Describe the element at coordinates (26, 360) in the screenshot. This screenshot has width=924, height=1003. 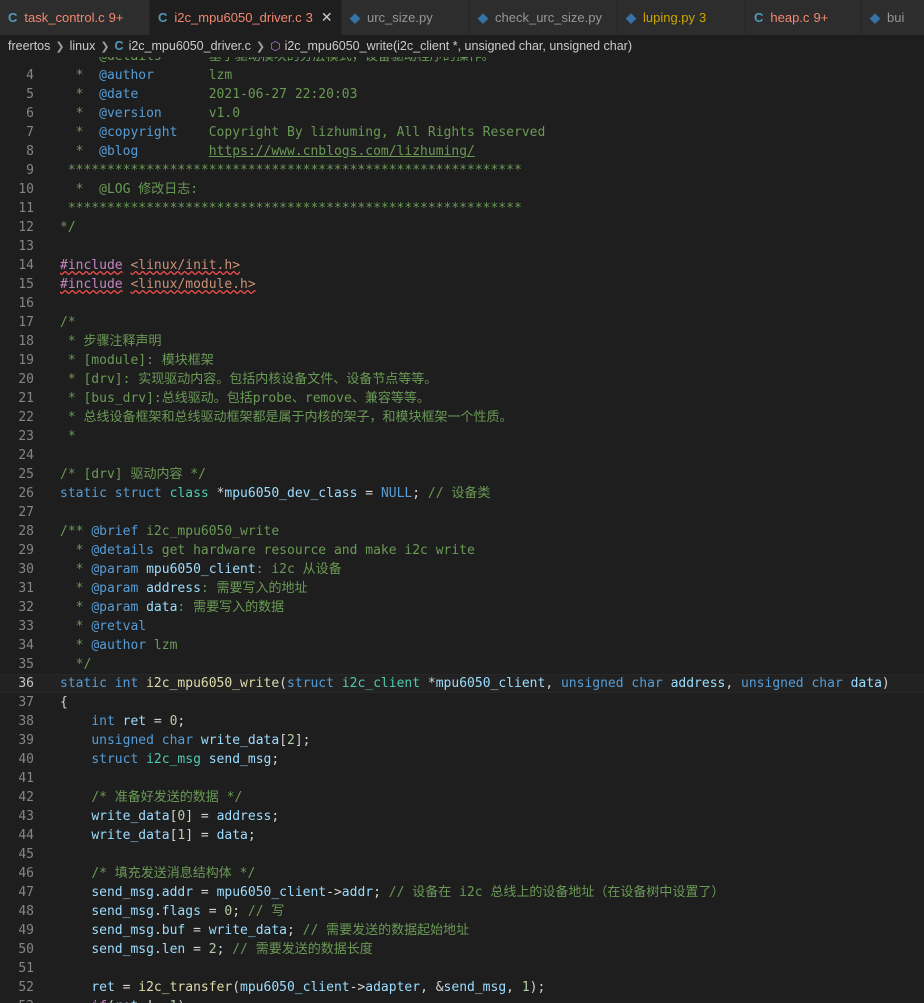
I see `line-number: 19` at that location.